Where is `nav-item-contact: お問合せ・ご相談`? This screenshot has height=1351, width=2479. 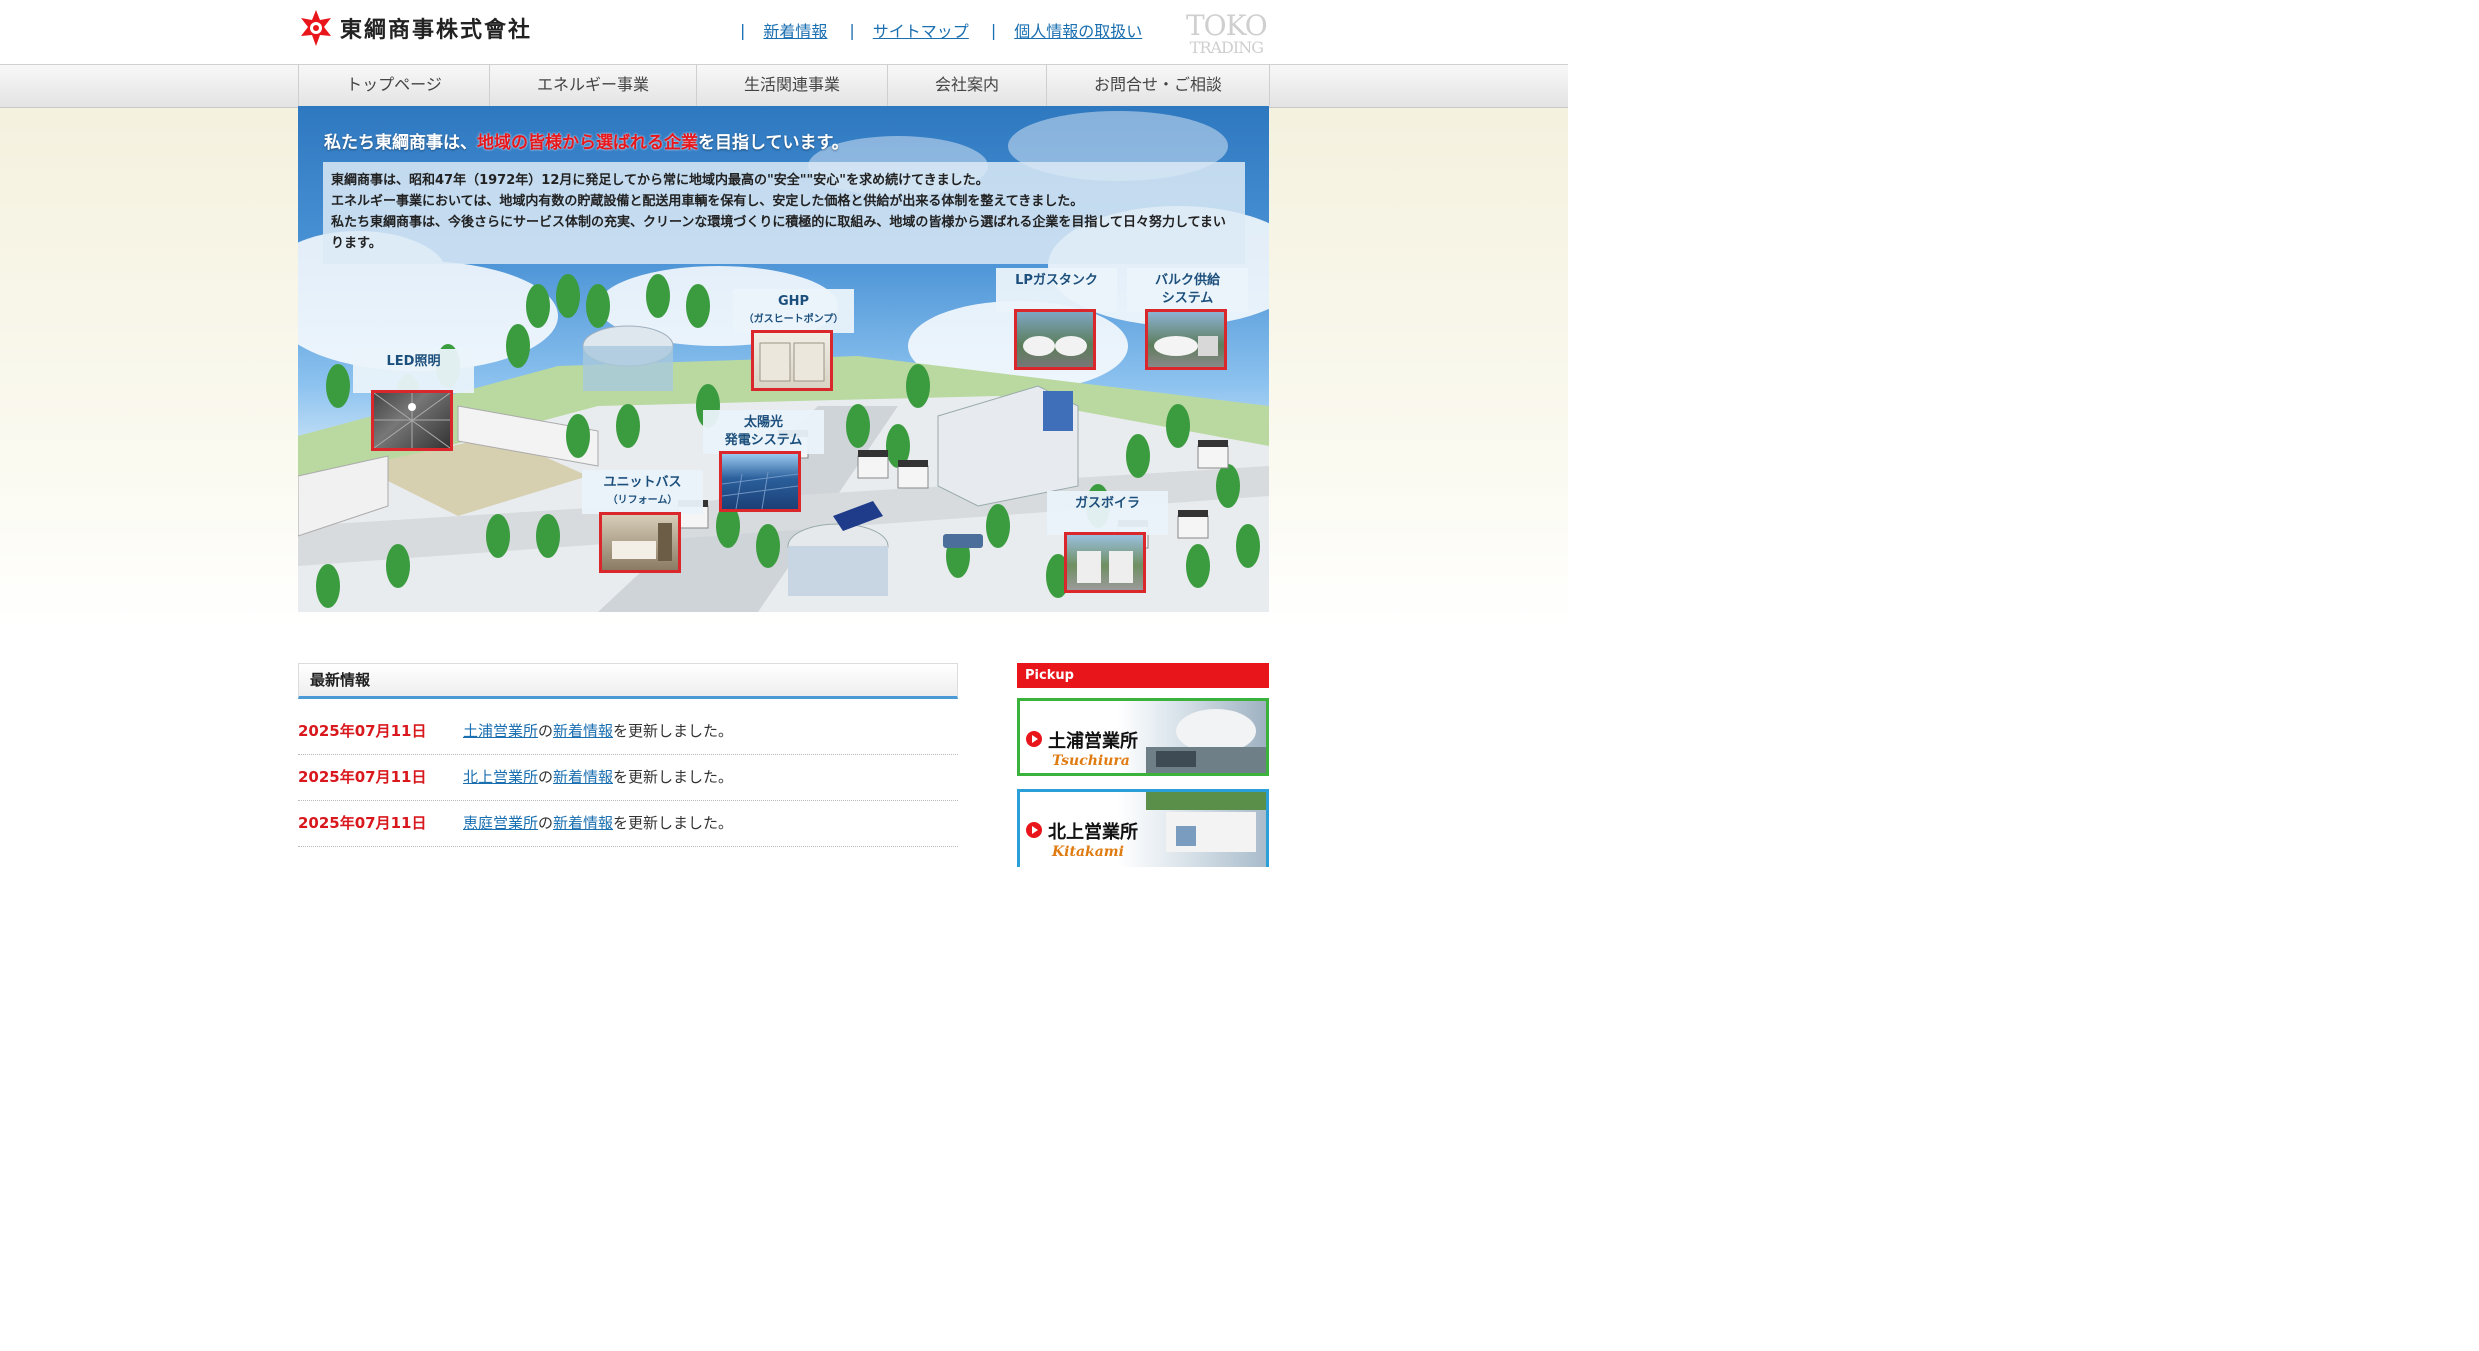
nav-item-contact: お問合せ・ご相談 is located at coordinates (1158, 85).